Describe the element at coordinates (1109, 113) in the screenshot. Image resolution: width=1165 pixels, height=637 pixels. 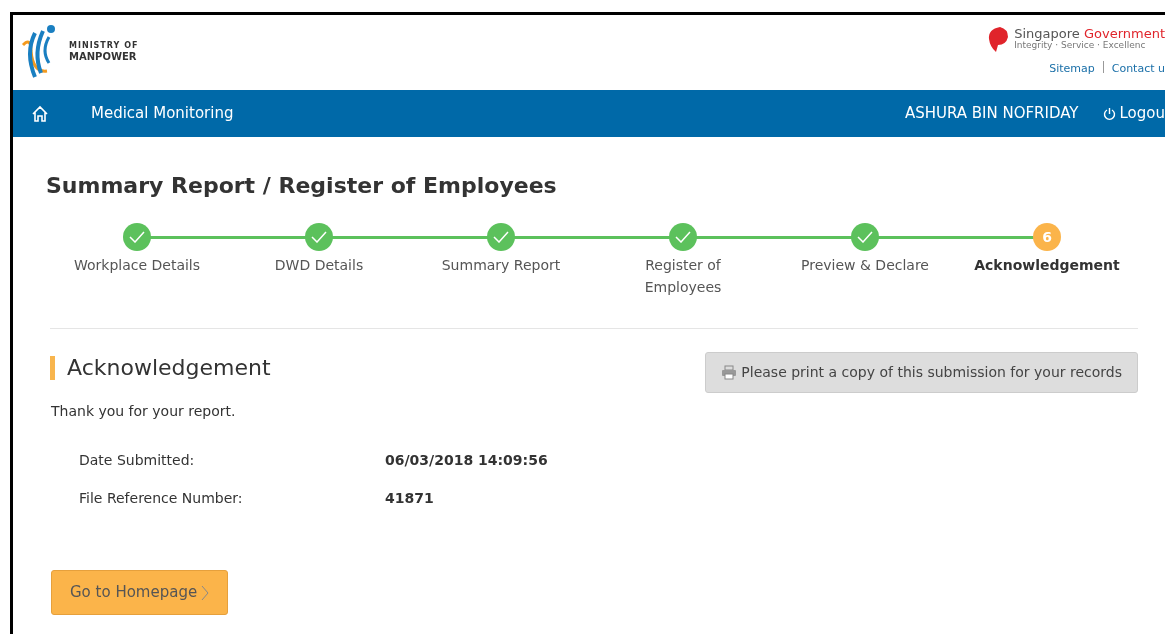
I see `power-icon` at that location.